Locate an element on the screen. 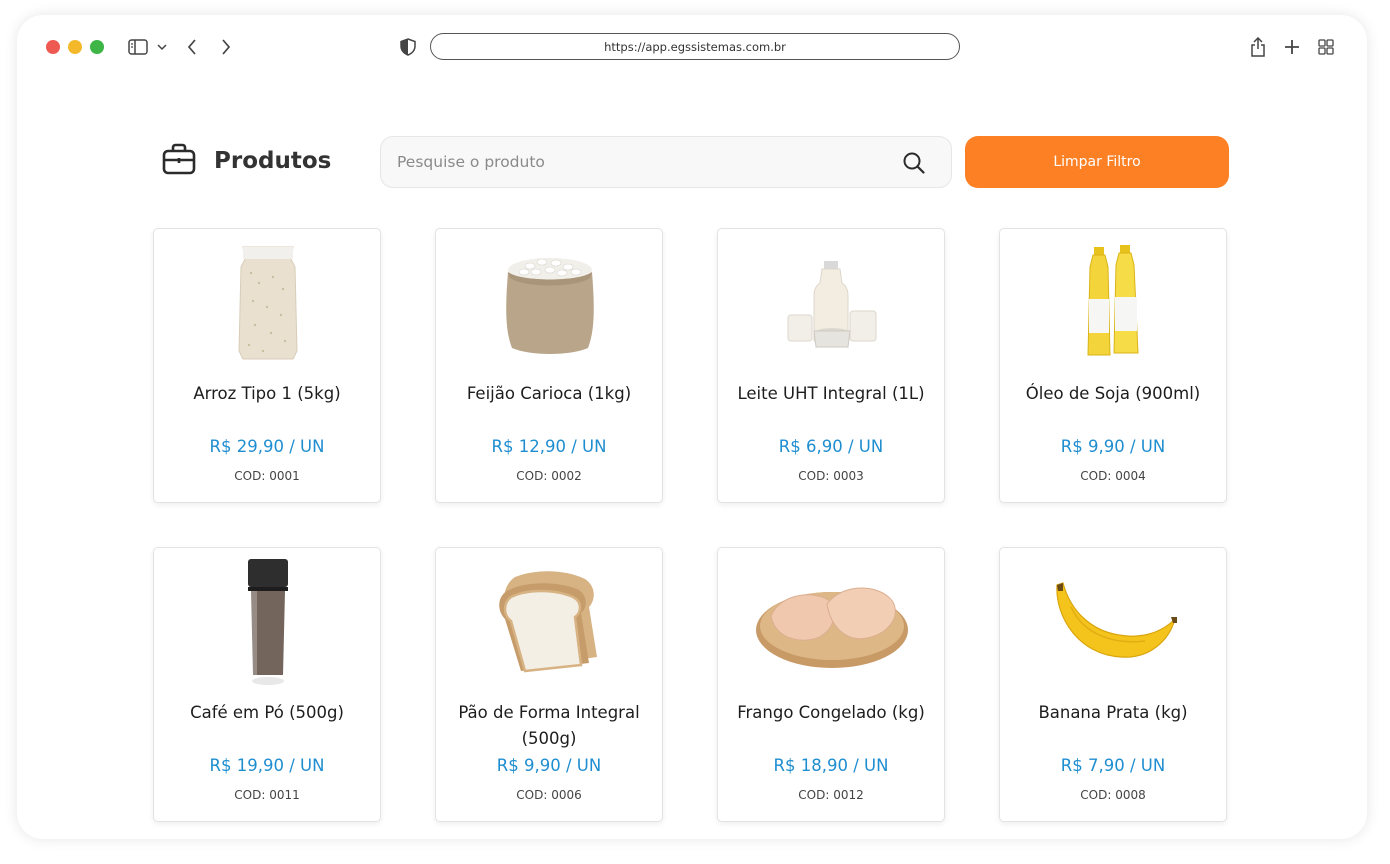 The width and height of the screenshot is (1390, 864). maximize-window-button is located at coordinates (97, 47).